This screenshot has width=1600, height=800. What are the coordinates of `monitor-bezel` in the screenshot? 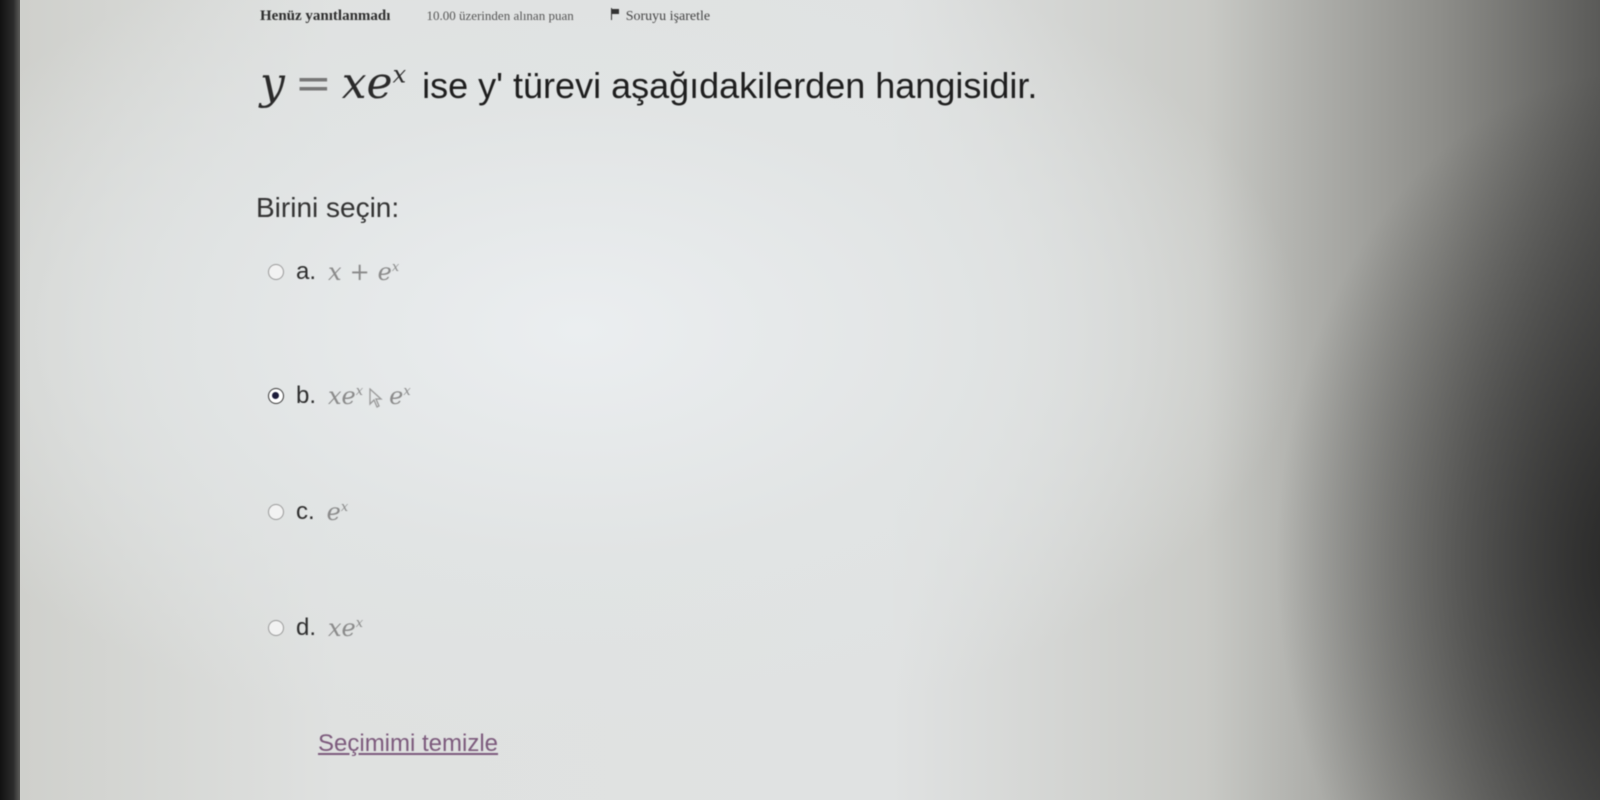 It's located at (11, 400).